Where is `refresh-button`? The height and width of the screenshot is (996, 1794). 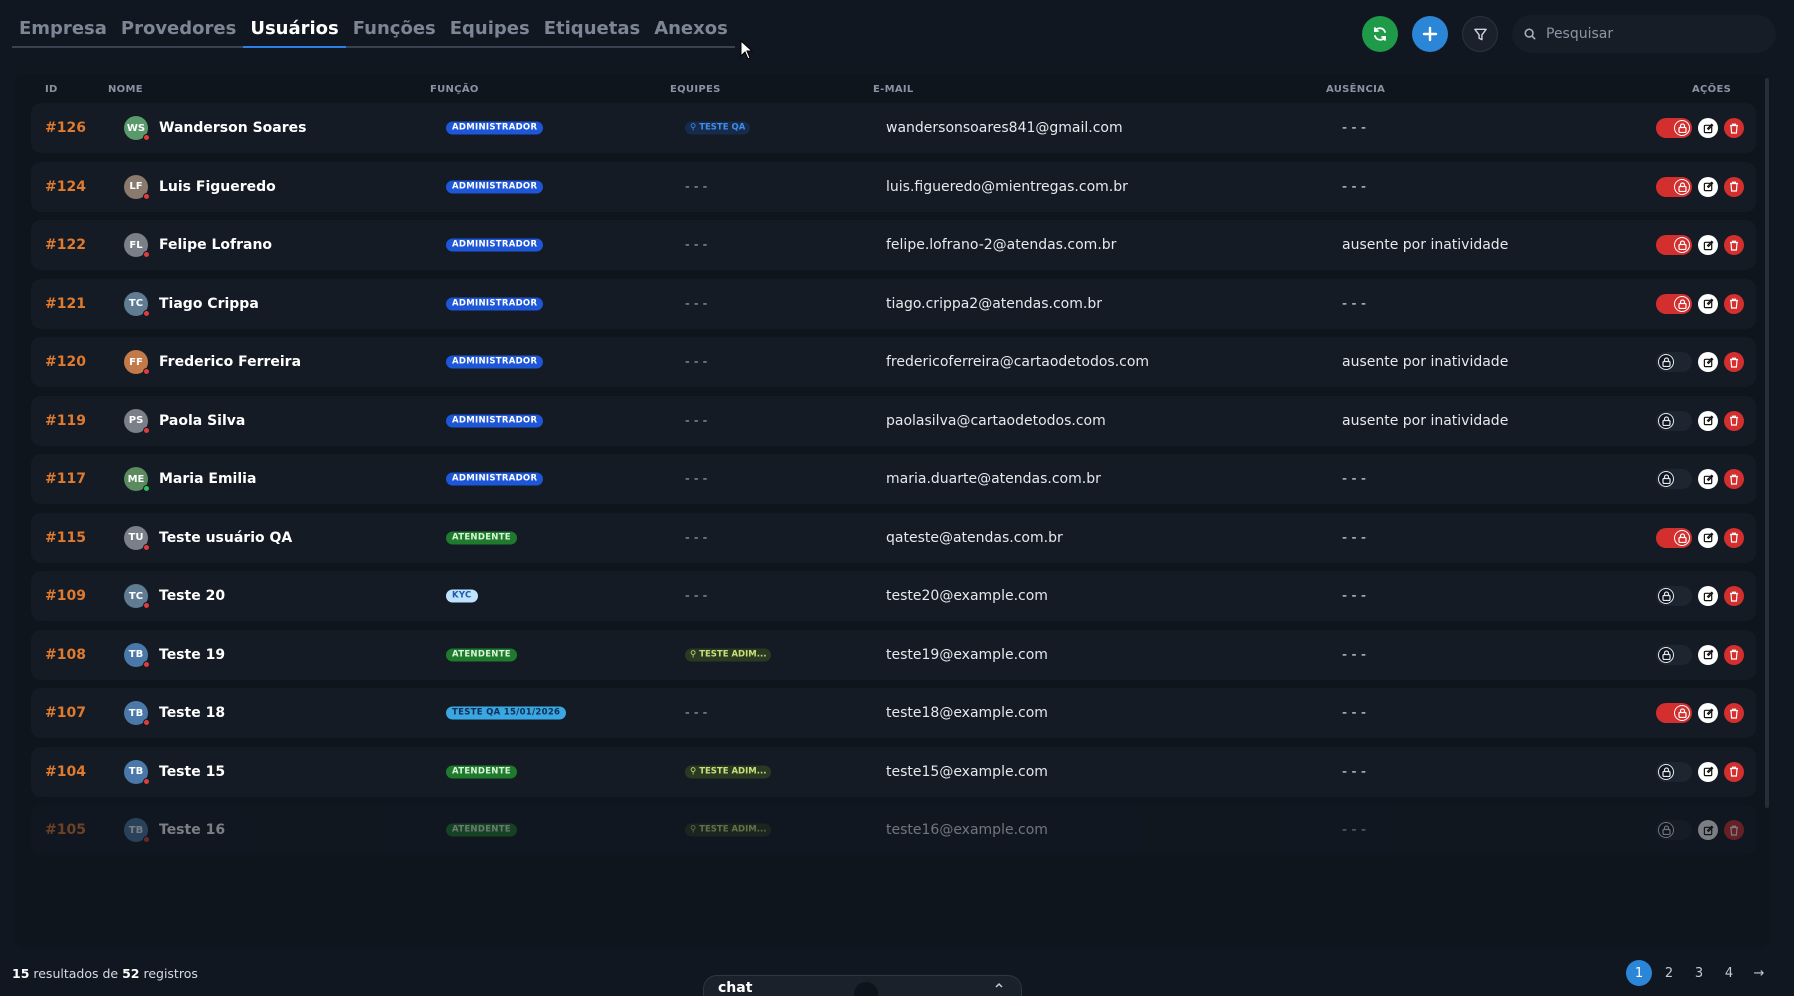 refresh-button is located at coordinates (1380, 34).